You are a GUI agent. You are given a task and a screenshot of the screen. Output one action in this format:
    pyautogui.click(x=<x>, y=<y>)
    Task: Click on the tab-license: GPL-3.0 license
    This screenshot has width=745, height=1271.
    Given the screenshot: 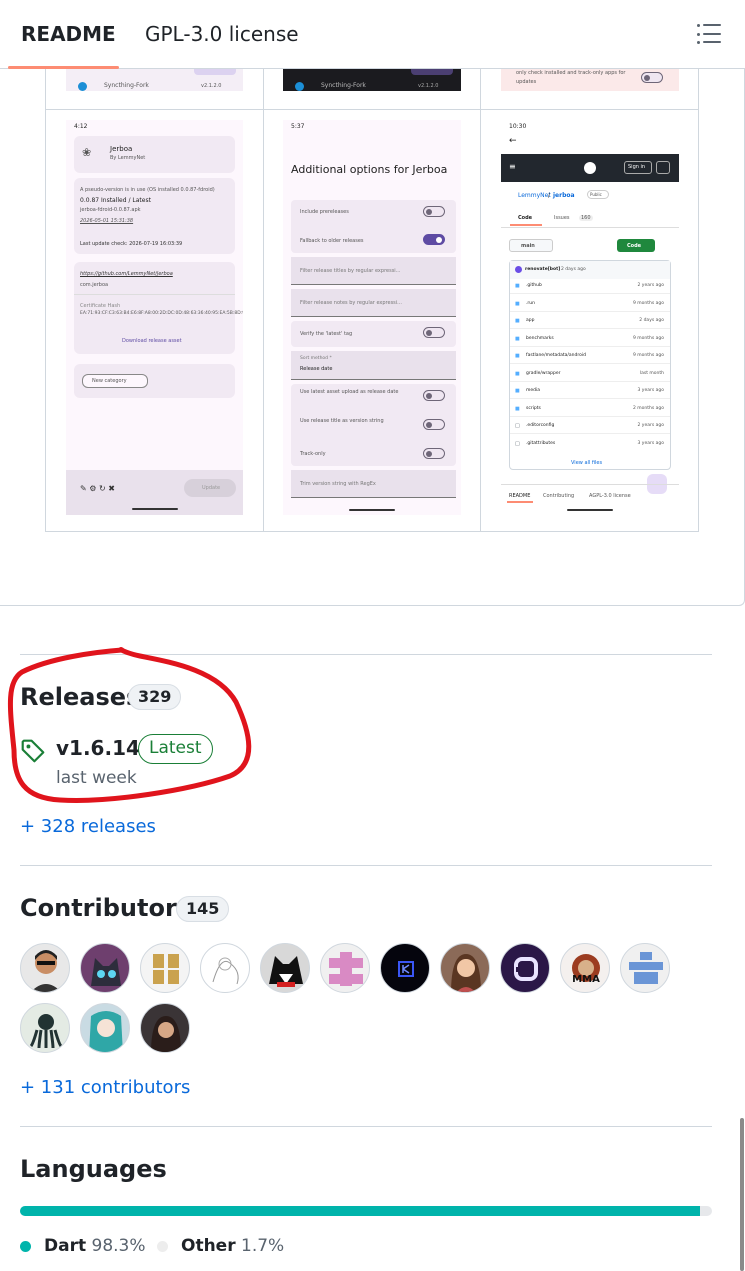 What is the action you would take?
    pyautogui.click(x=222, y=34)
    